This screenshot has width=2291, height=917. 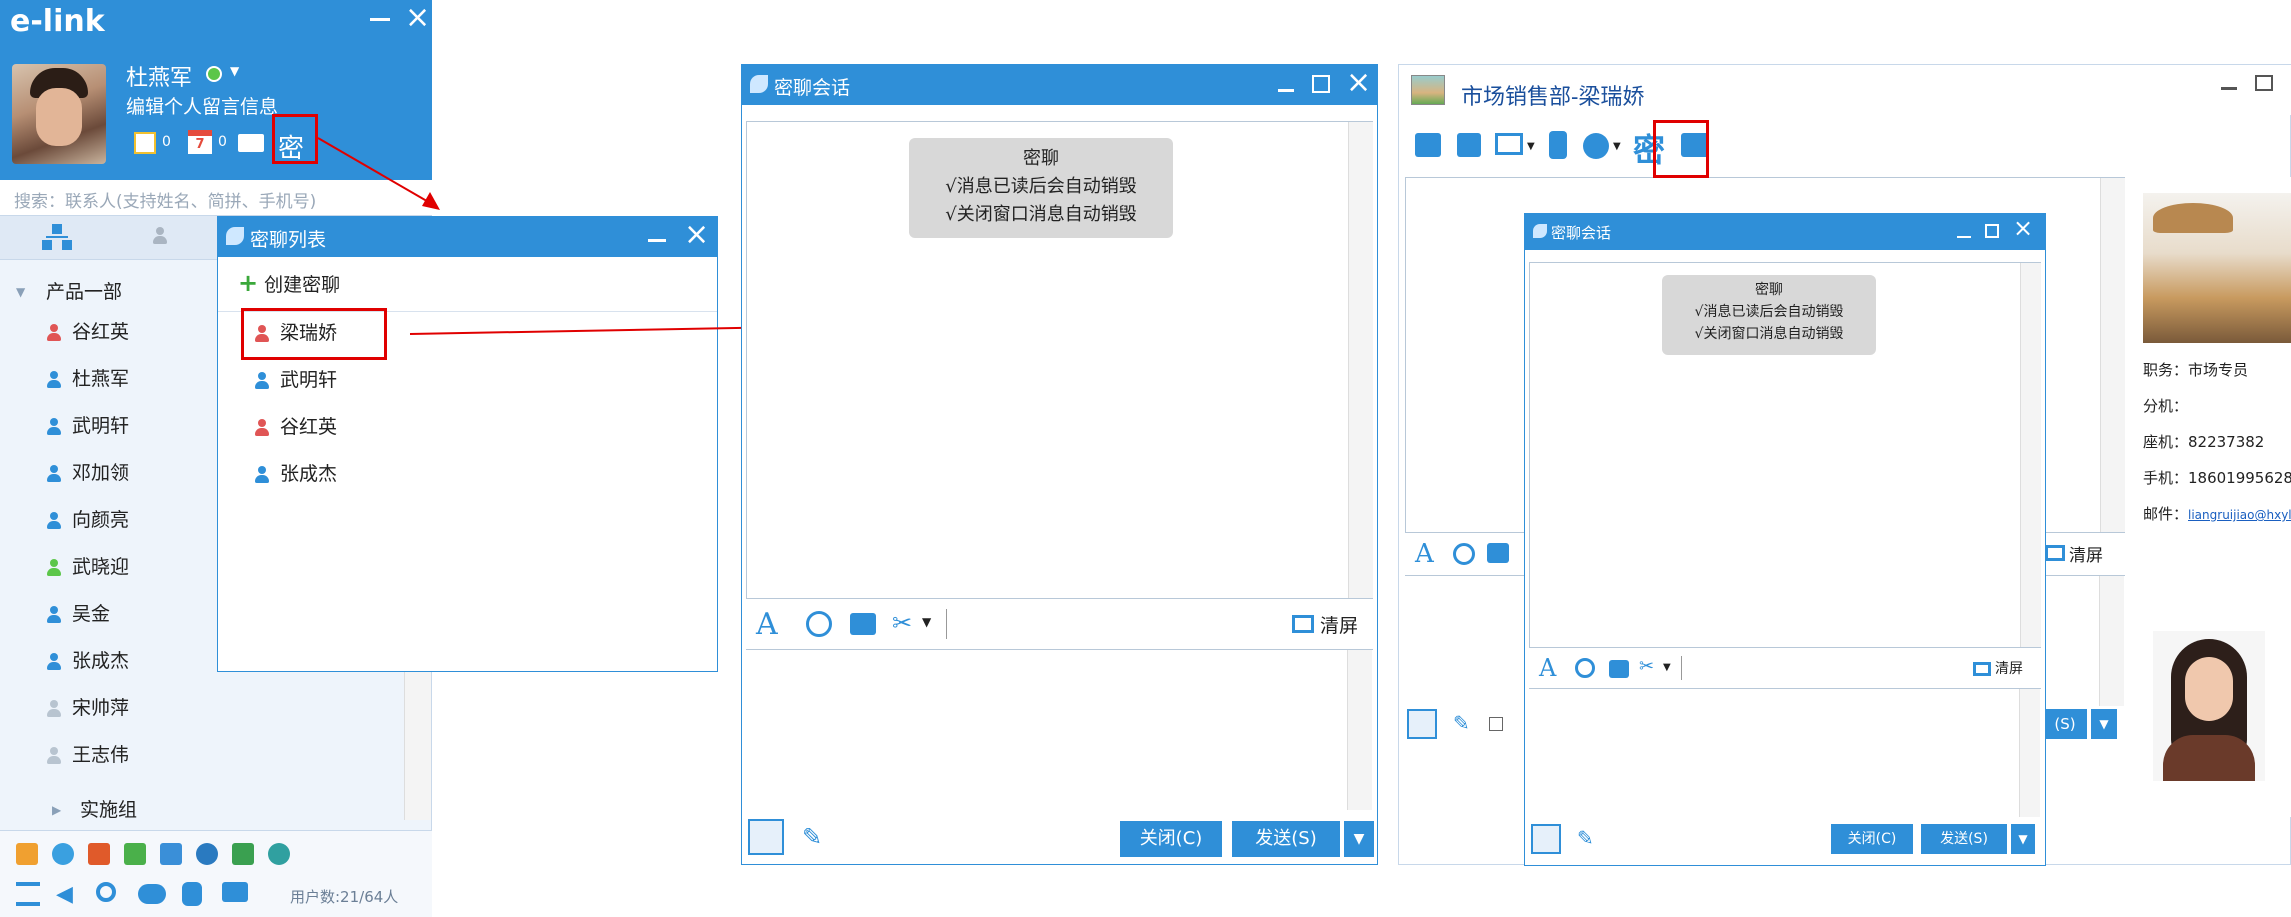 What do you see at coordinates (2065, 724) in the screenshot?
I see `send-button: (S)` at bounding box center [2065, 724].